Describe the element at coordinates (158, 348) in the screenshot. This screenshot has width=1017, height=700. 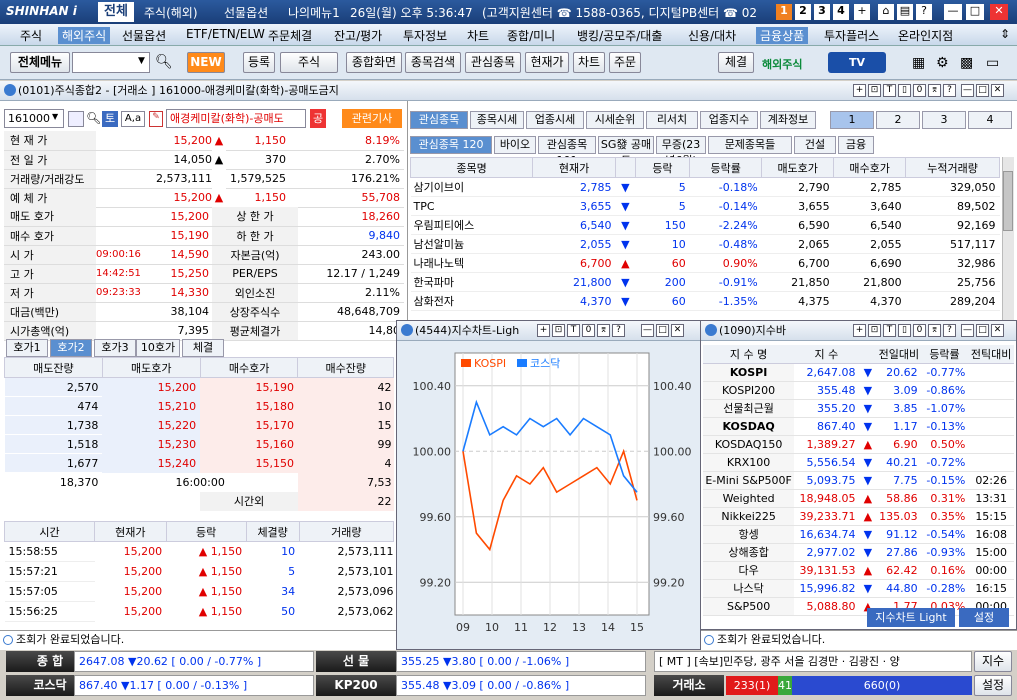
I see `hoga-tab: 10호가` at that location.